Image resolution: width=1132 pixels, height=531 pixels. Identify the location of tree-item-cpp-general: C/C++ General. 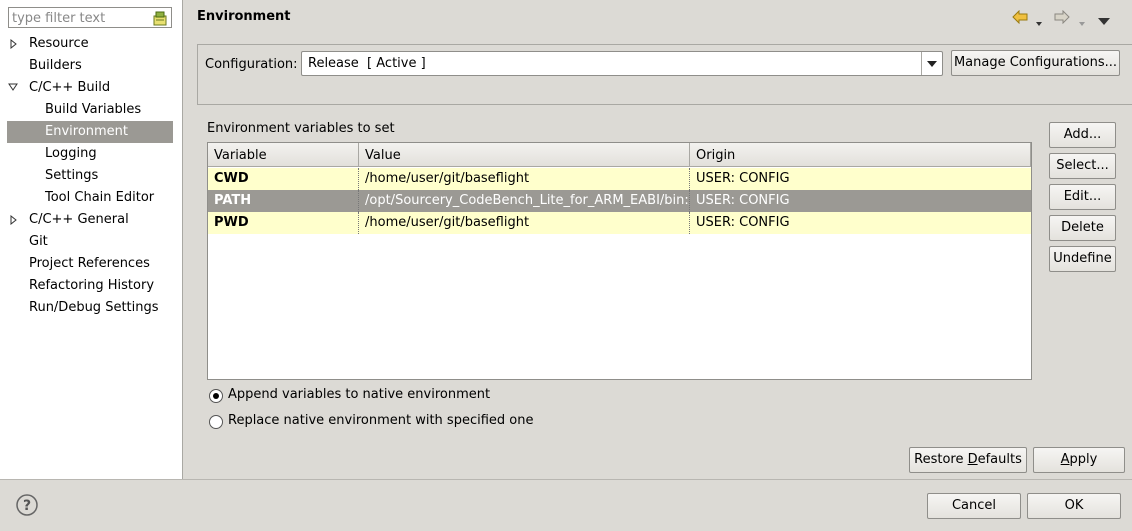
(91, 220).